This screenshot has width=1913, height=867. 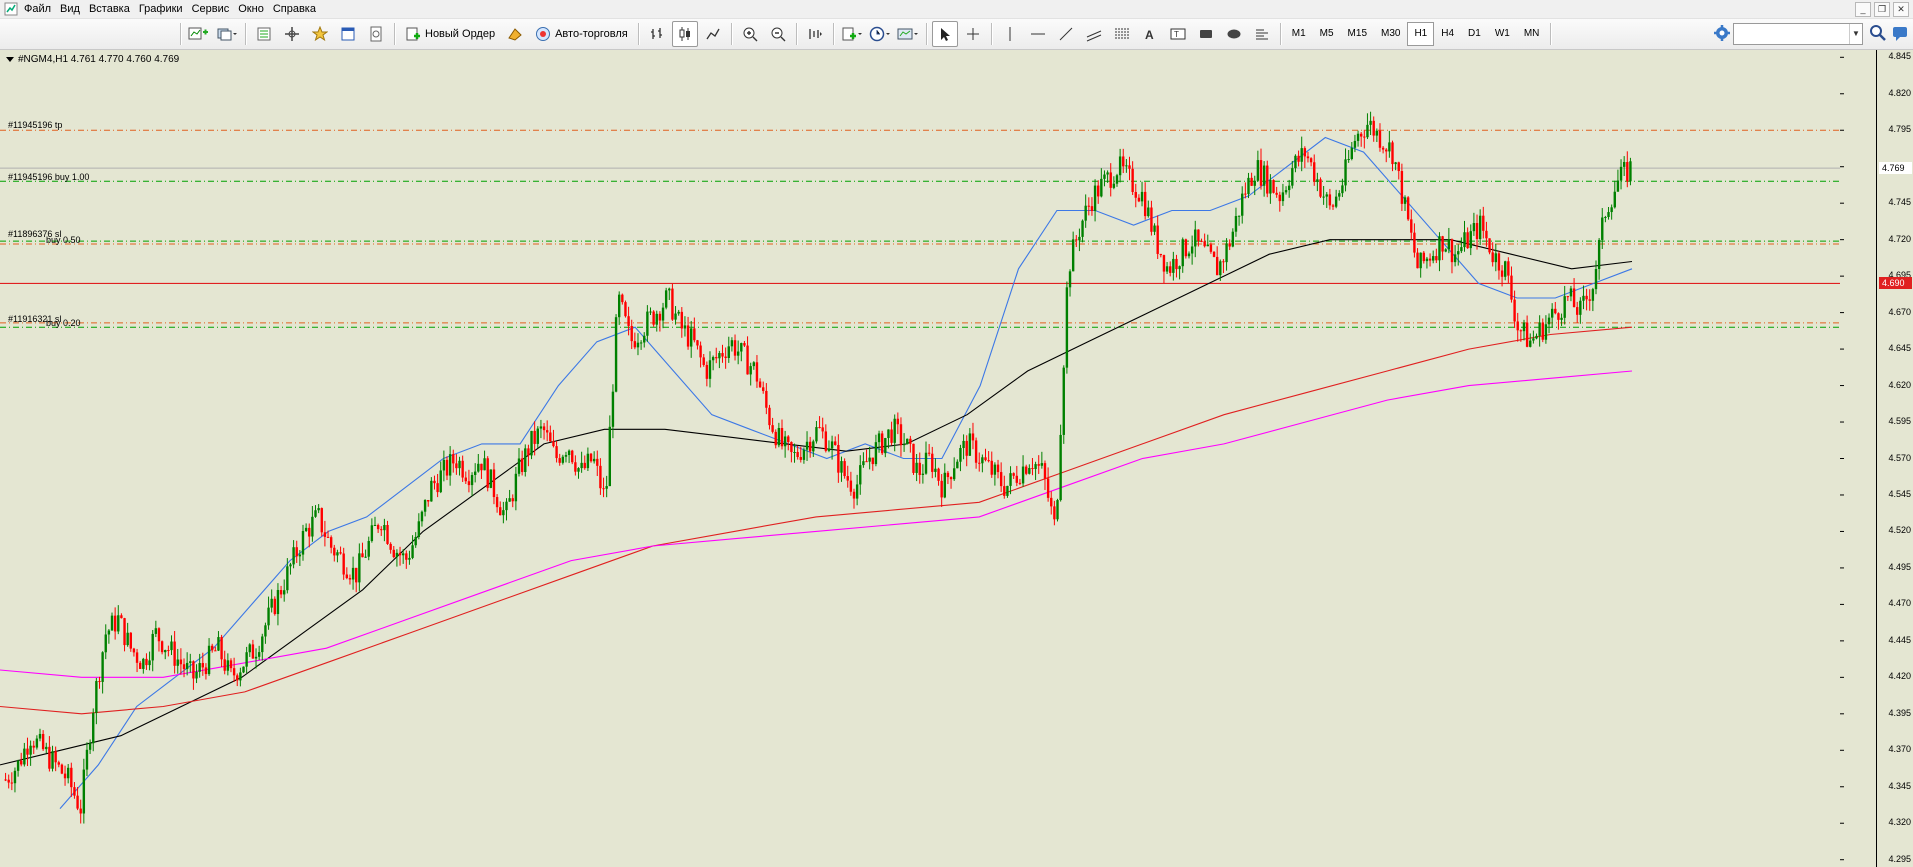 What do you see at coordinates (1798, 34) in the screenshot?
I see `search-input: ▼` at bounding box center [1798, 34].